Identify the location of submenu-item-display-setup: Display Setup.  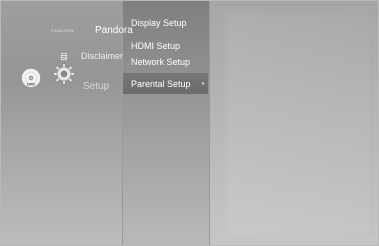
(159, 23).